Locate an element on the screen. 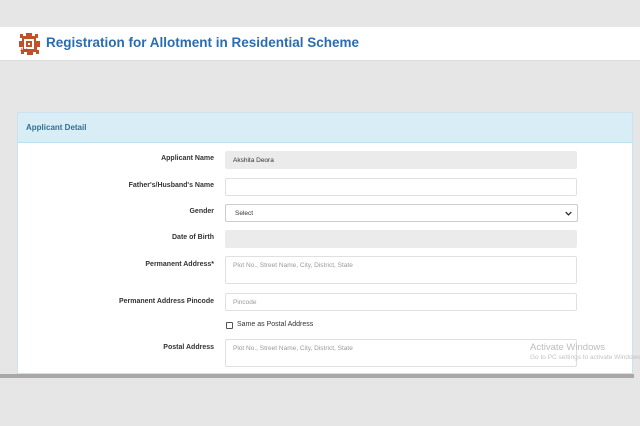 The image size is (640, 426). guardian-name-label: Father's/Husband's Name is located at coordinates (171, 185).